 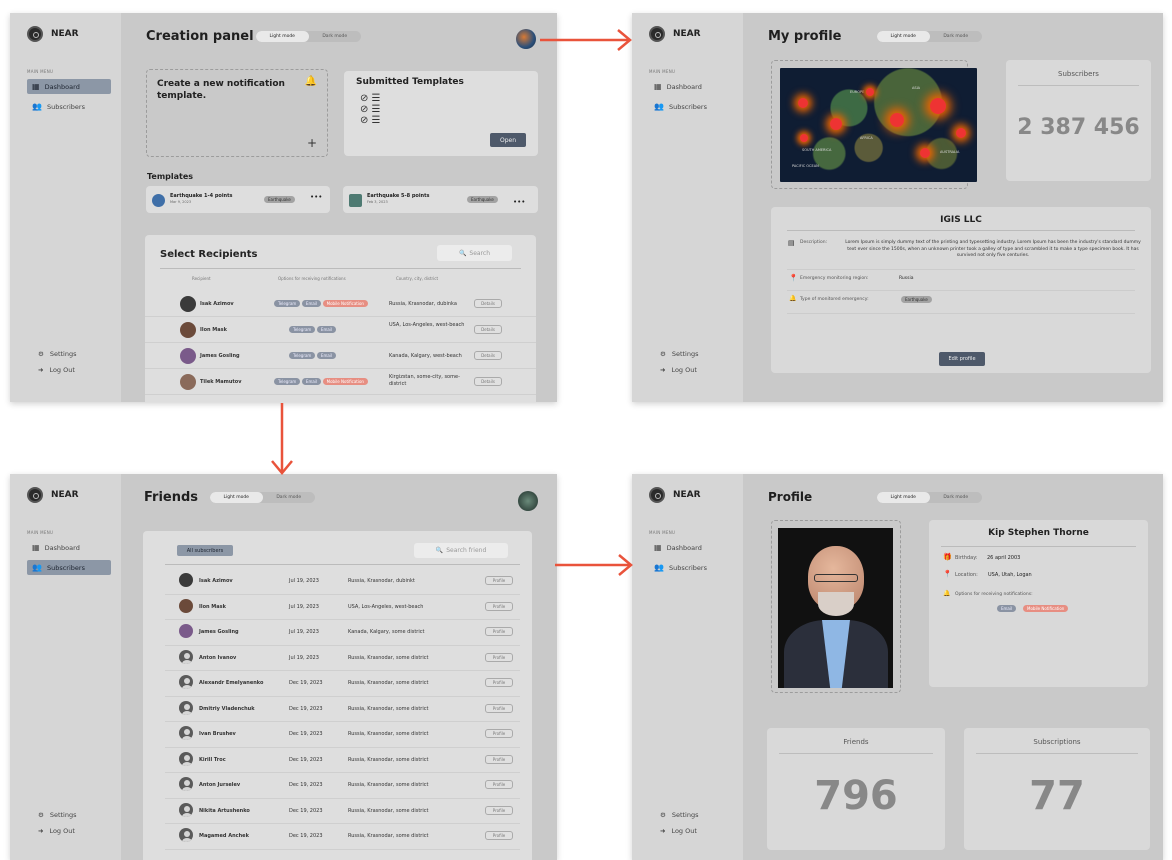 I want to click on recipient-name: James Gosling, so click(x=220, y=356).